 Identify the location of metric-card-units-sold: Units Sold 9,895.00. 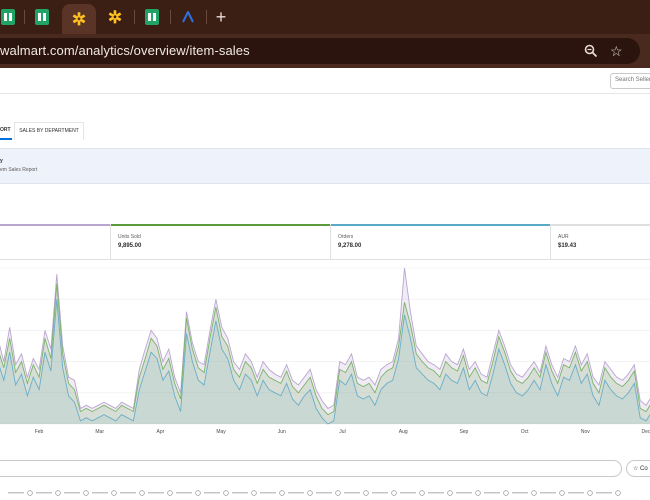
(221, 242).